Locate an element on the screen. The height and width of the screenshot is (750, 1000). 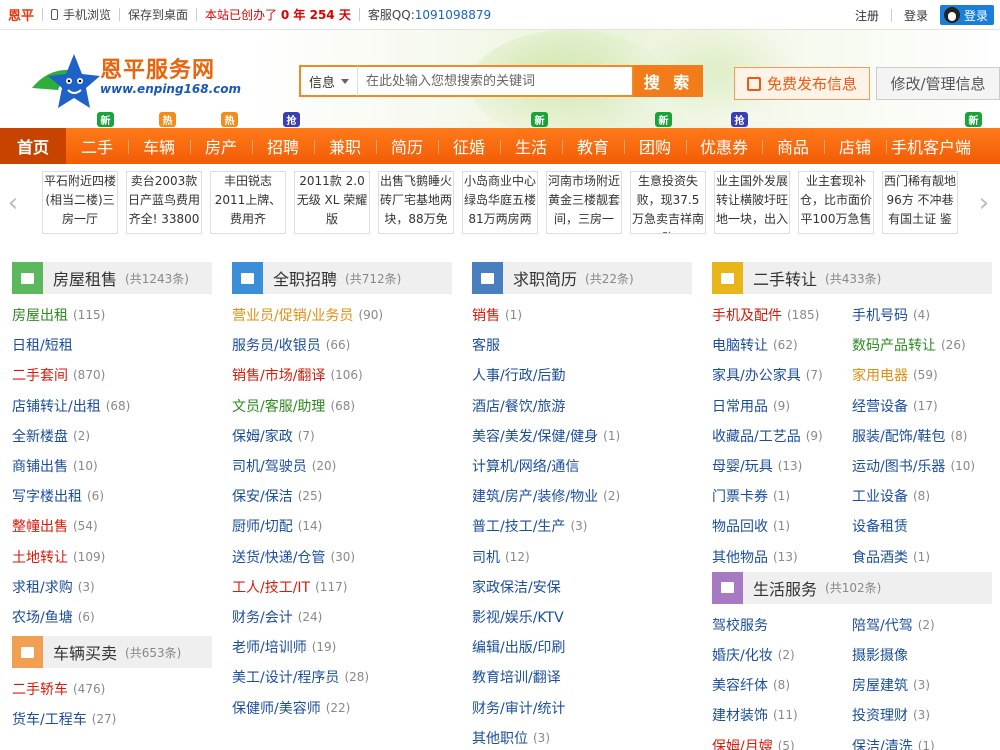
category-link: 物品回收 (1) is located at coordinates (782, 526).